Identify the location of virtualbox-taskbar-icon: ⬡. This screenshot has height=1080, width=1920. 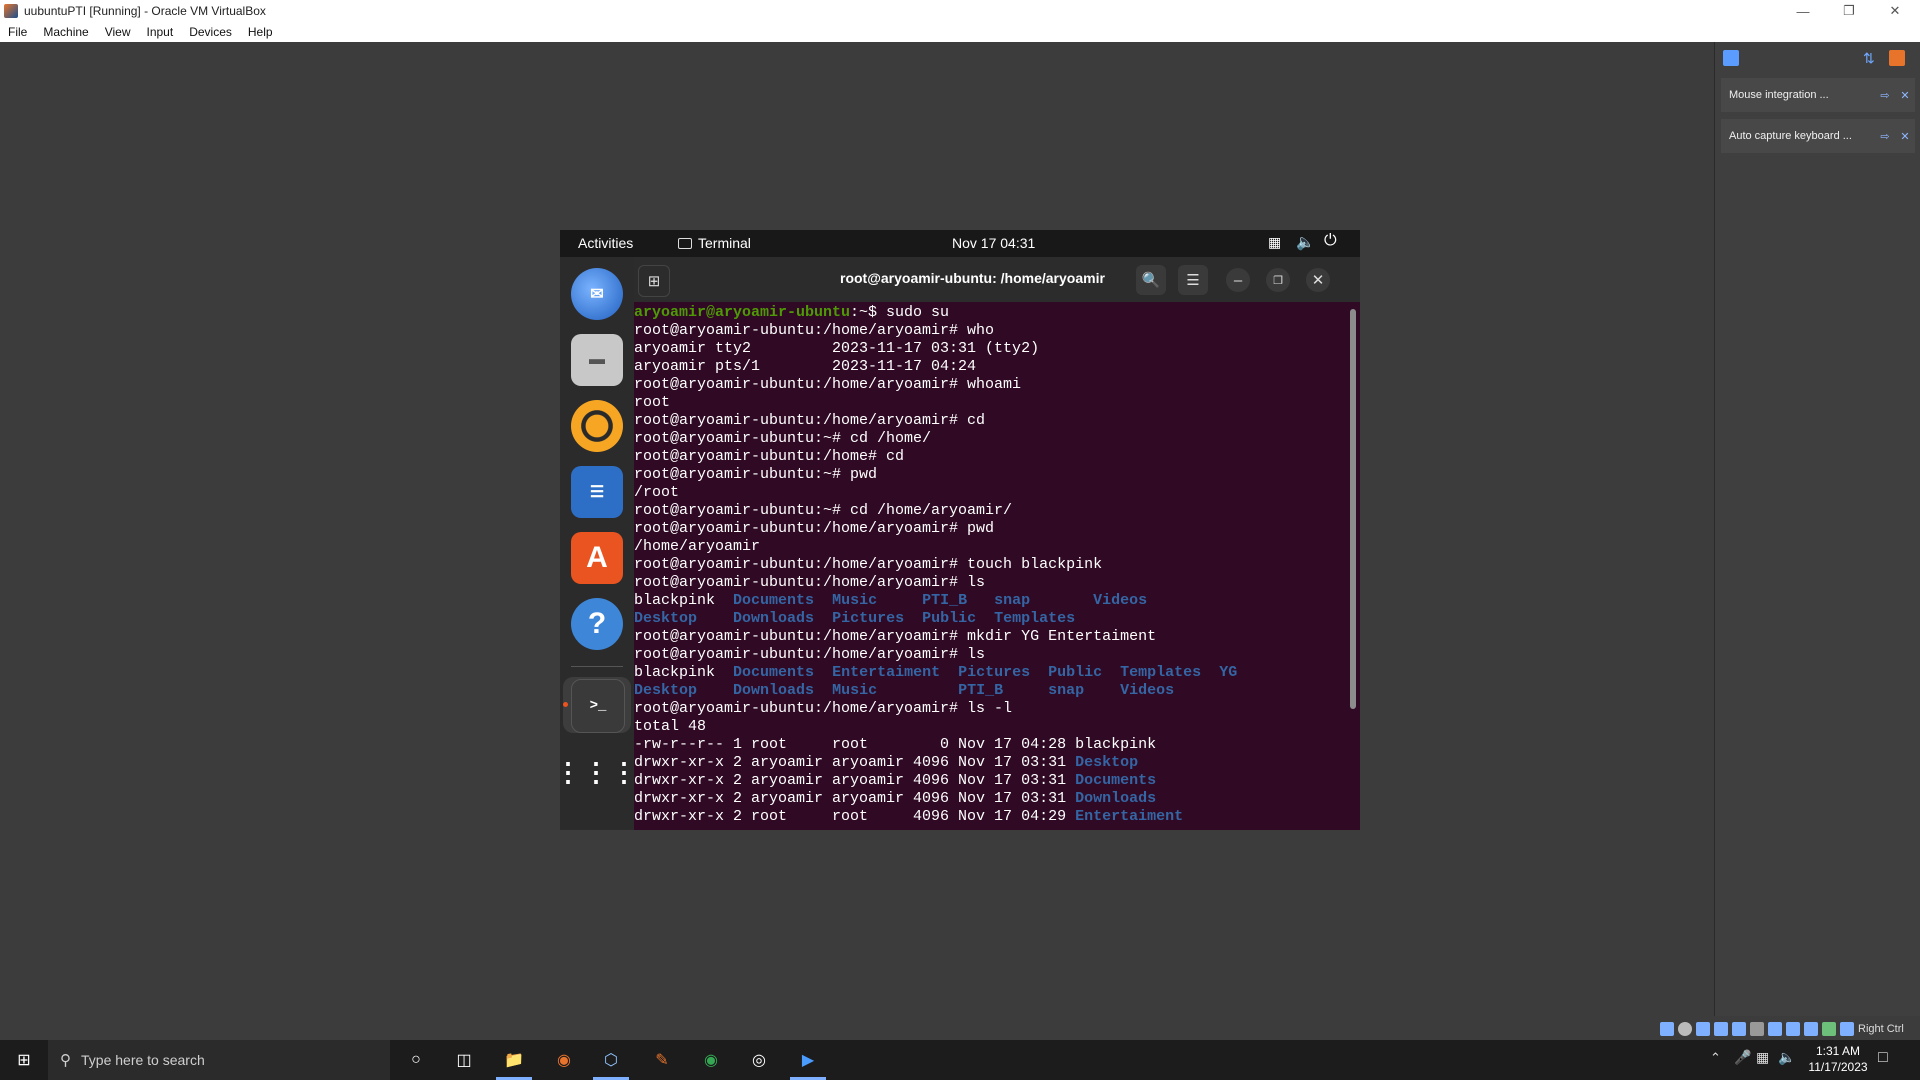
(611, 1060).